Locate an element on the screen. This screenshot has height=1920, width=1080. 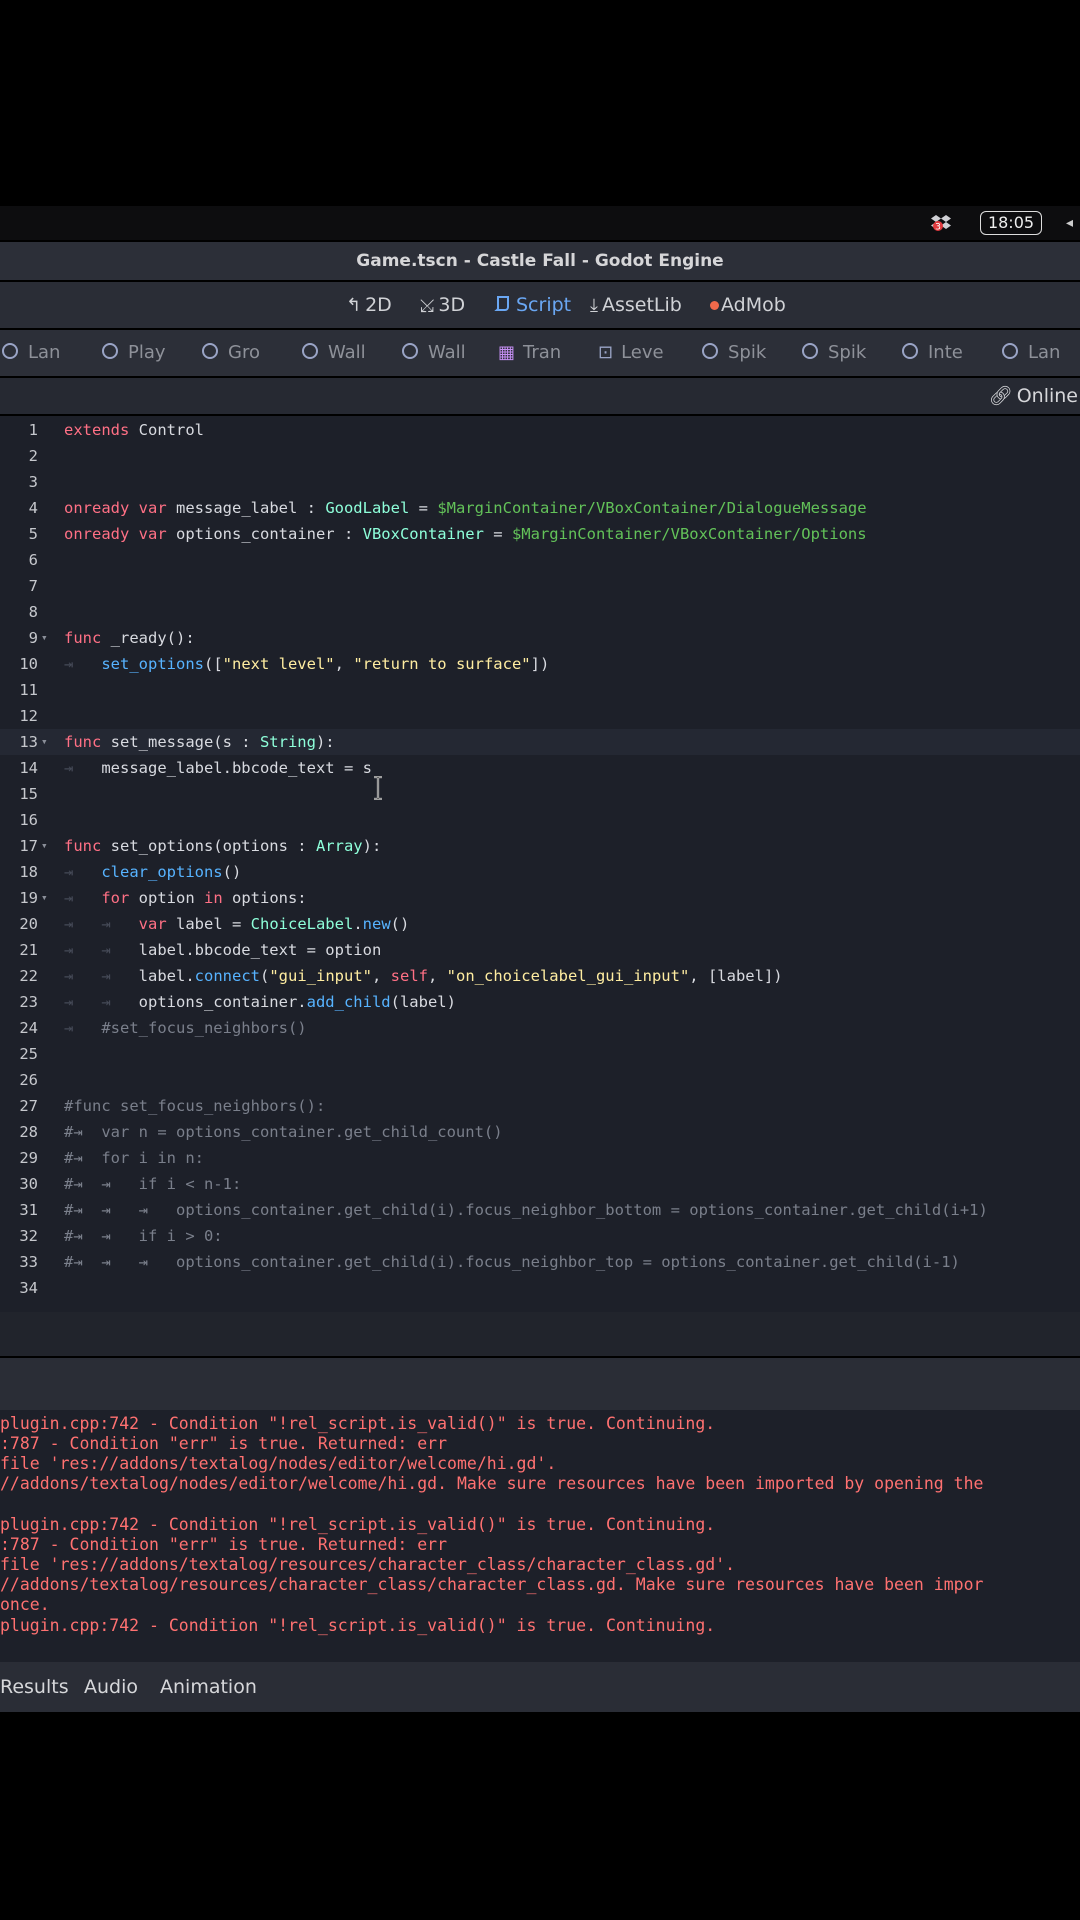
code-line: 3 is located at coordinates (540, 482).